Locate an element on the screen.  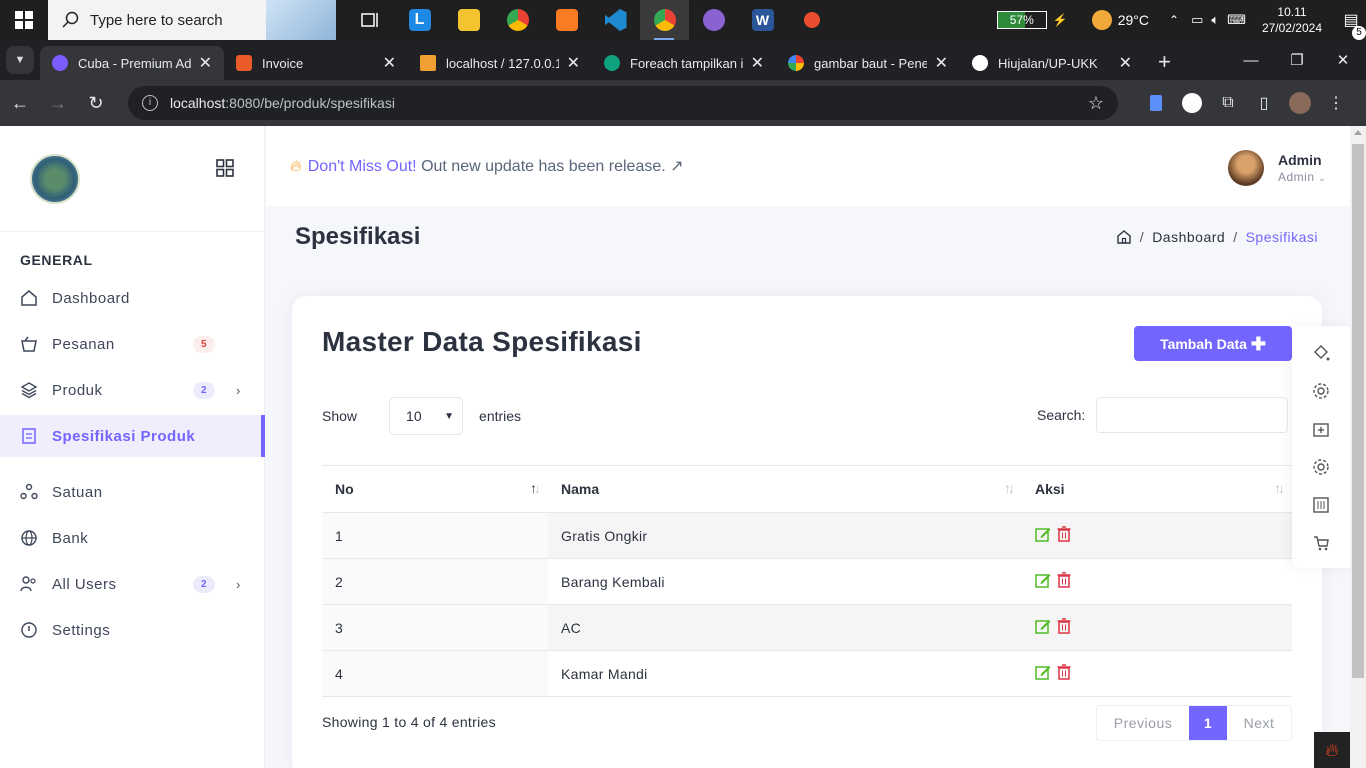
column-header-aksi: Aksi ↑↓ is located at coordinates (1157, 489).